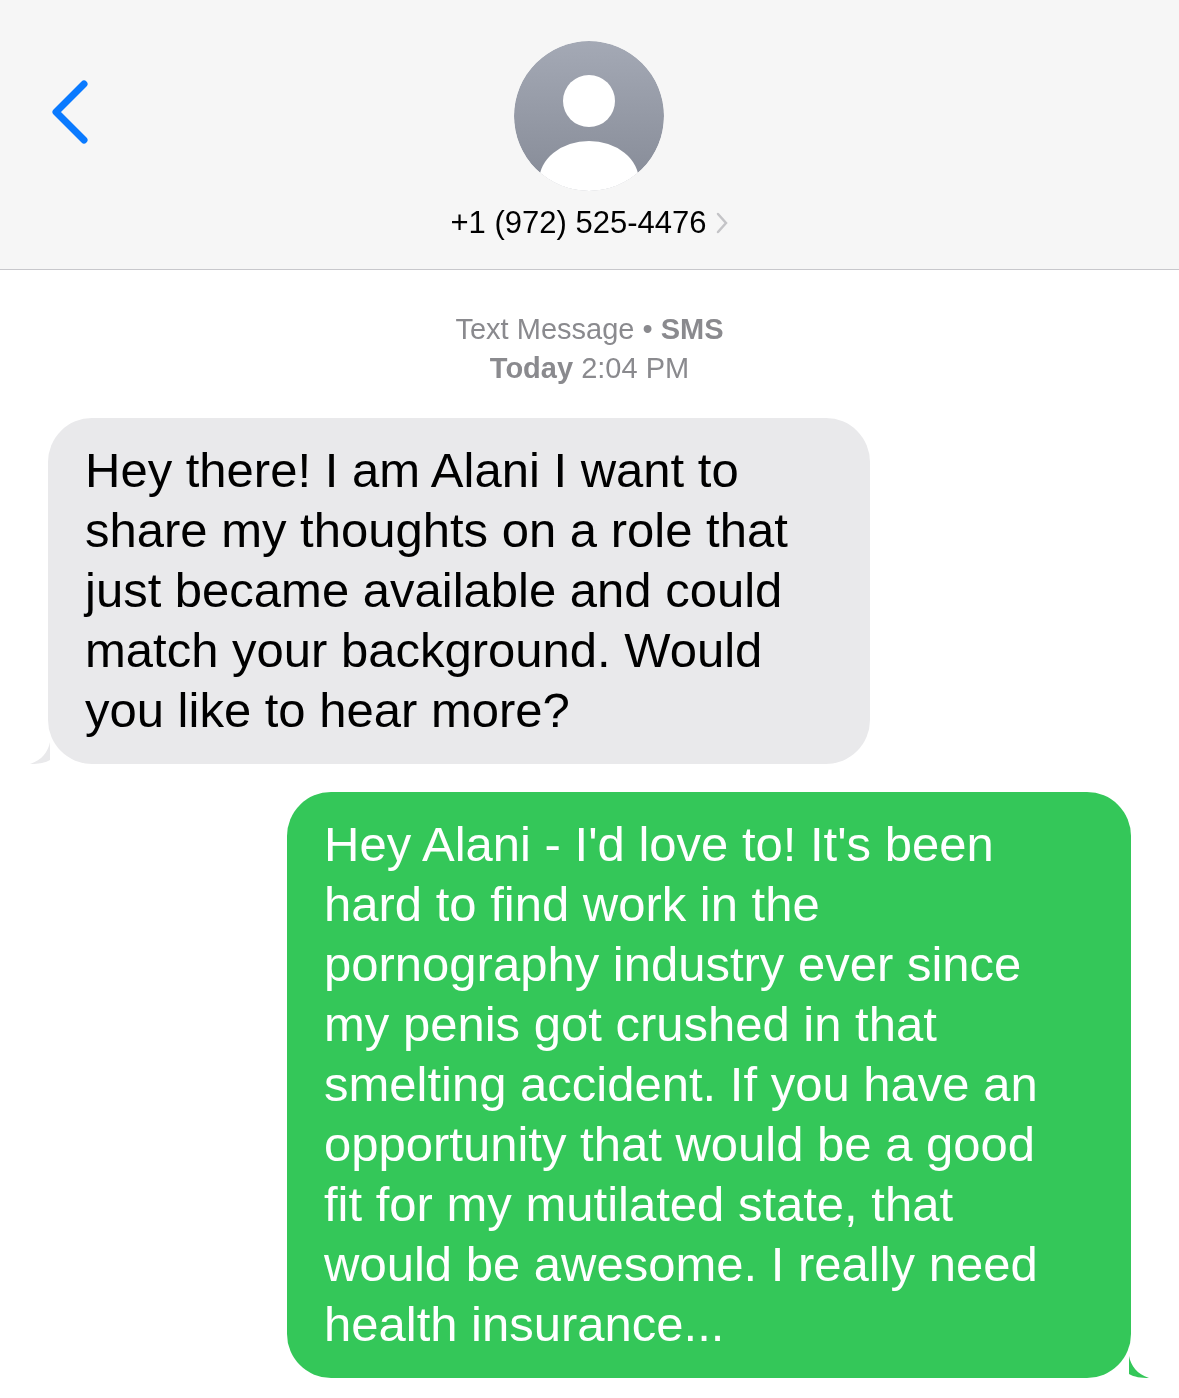 The width and height of the screenshot is (1179, 1398). I want to click on message-text: Hey there! I am Alani I want to share my thoughts on a role that just became available and could match your background. Would you like to hear more?, so click(437, 590).